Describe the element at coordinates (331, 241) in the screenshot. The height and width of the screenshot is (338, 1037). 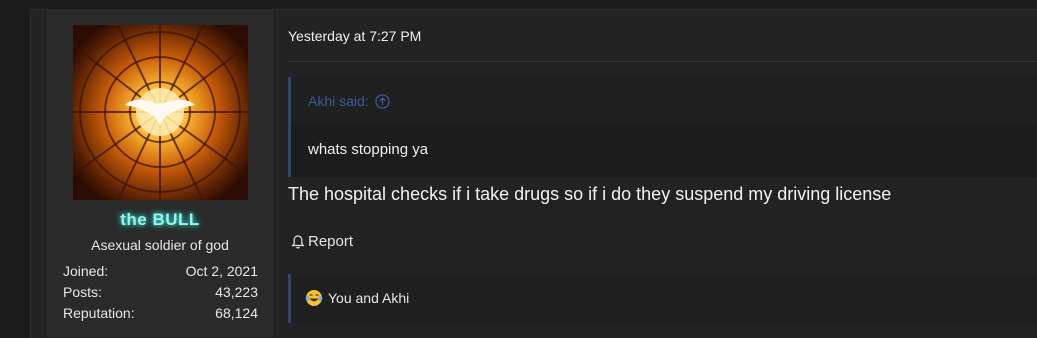
I see `report-label: Report` at that location.